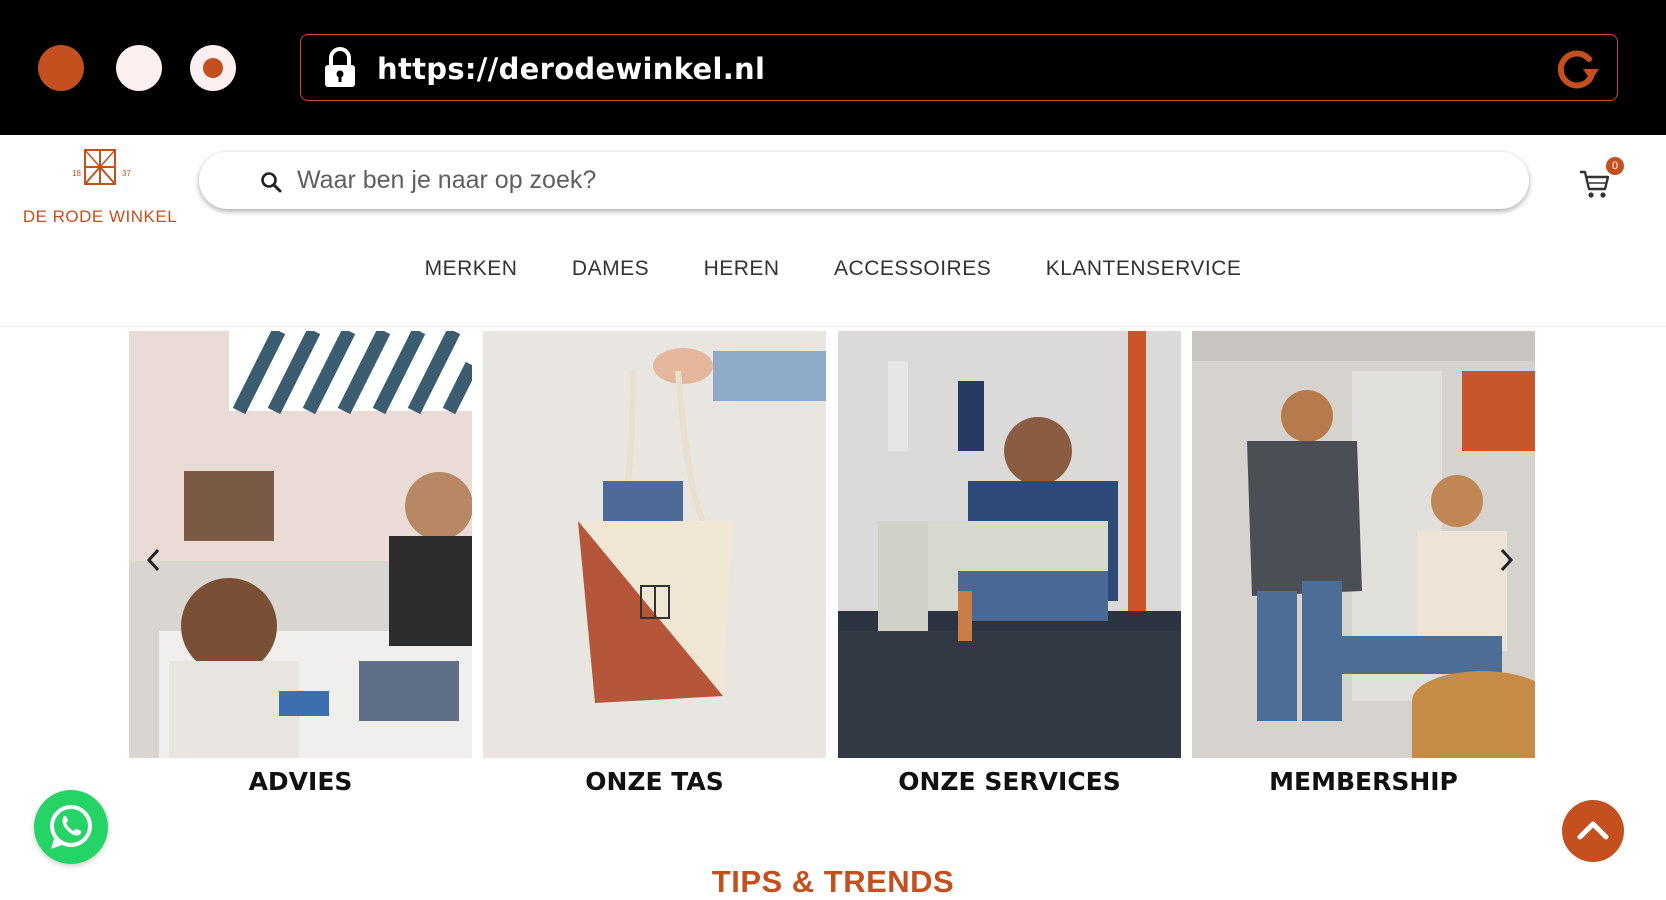  What do you see at coordinates (100, 216) in the screenshot?
I see `logo-text: DE RODE WINKEL` at bounding box center [100, 216].